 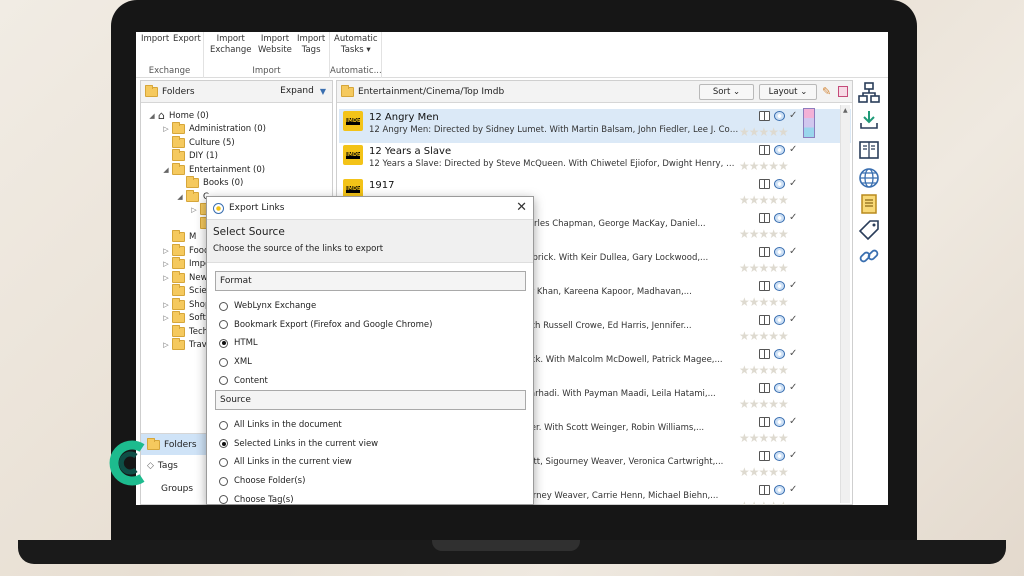 What do you see at coordinates (788, 92) in the screenshot?
I see `layout-button: Layout ⌄` at bounding box center [788, 92].